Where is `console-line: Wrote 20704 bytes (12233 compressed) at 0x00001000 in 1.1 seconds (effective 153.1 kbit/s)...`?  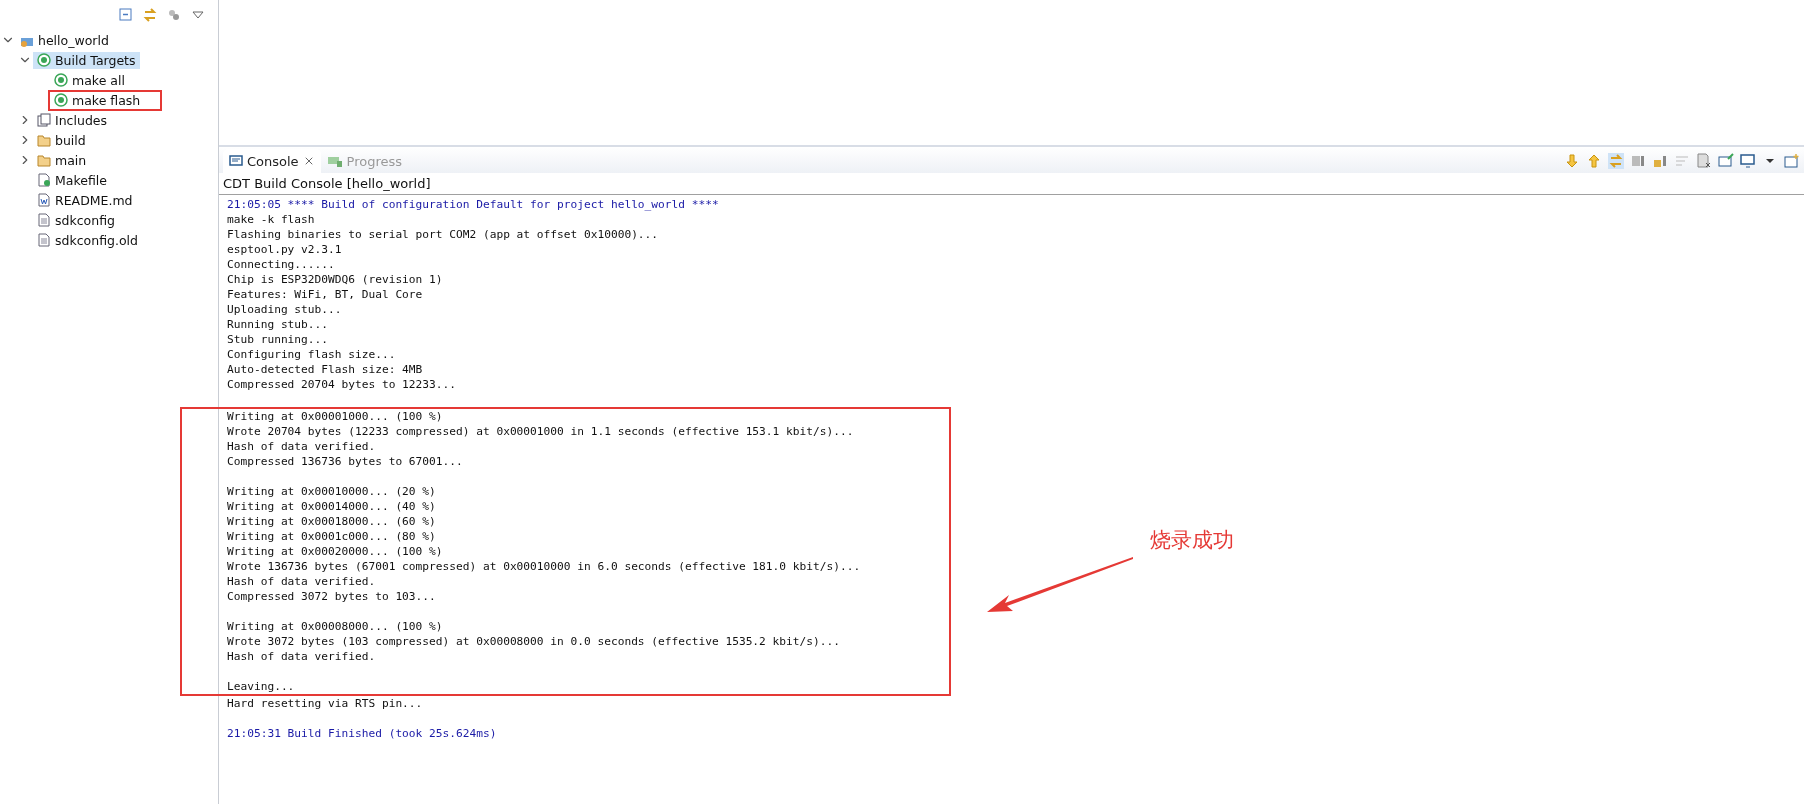
console-line: Wrote 20704 bytes (12233 compressed) at 0x00001000 in 1.1 seconds (effective 153.1 kbit/s)... is located at coordinates (541, 431).